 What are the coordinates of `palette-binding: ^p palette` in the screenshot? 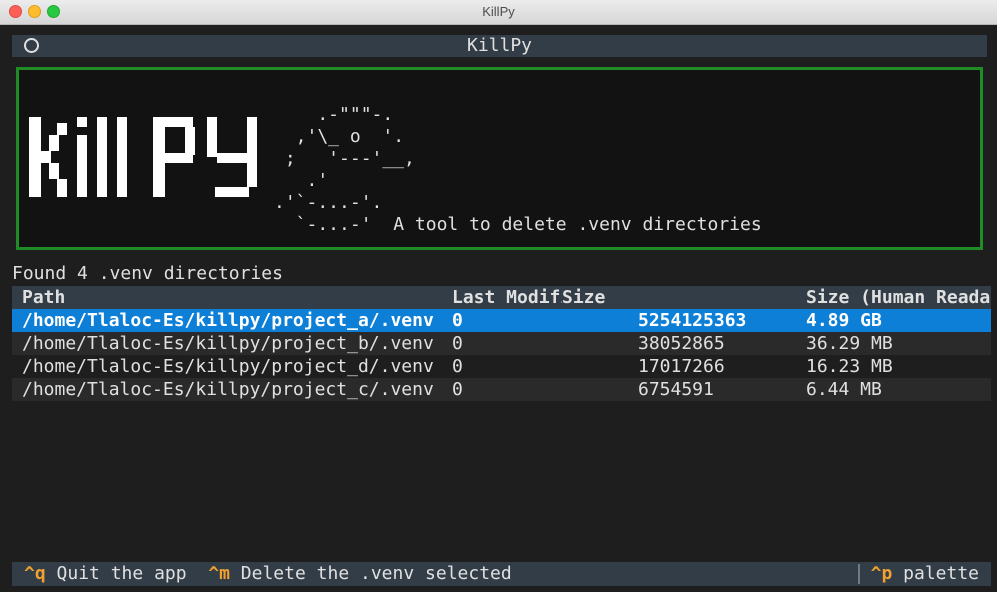 It's located at (925, 574).